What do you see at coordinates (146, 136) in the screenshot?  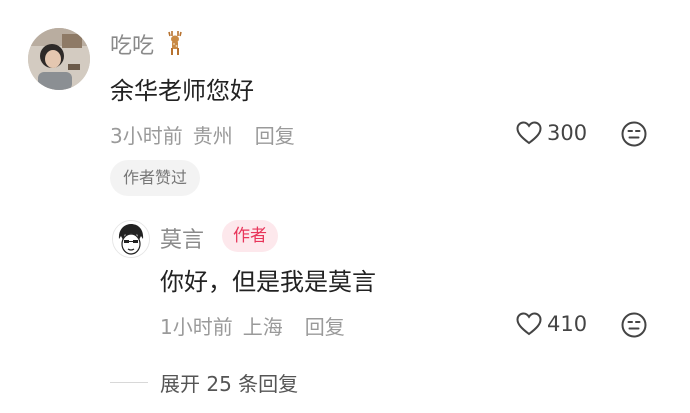 I see `comment-time: 3小时前` at bounding box center [146, 136].